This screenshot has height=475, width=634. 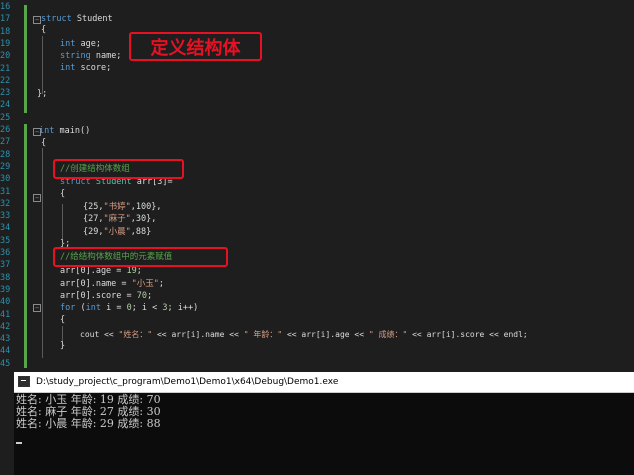 What do you see at coordinates (5, 302) in the screenshot?
I see `line-number: 40` at bounding box center [5, 302].